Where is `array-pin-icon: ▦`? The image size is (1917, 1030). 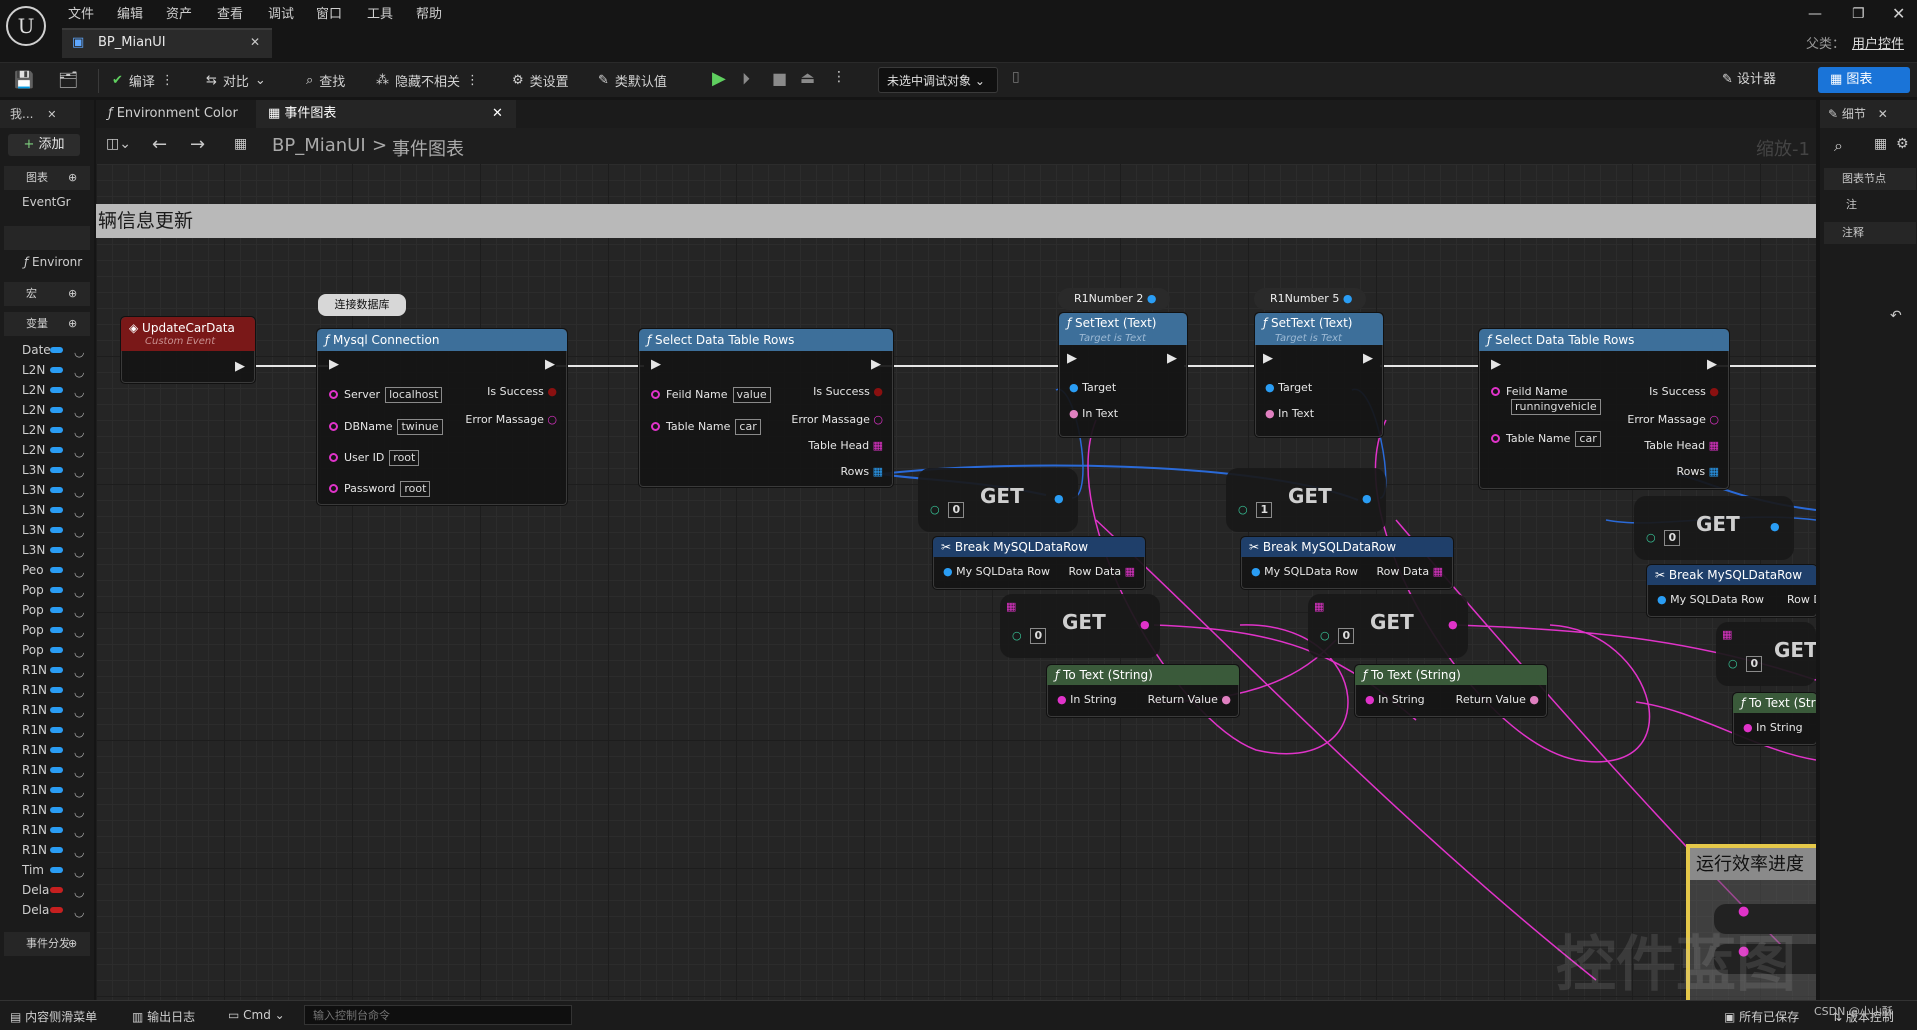 array-pin-icon: ▦ is located at coordinates (1727, 634).